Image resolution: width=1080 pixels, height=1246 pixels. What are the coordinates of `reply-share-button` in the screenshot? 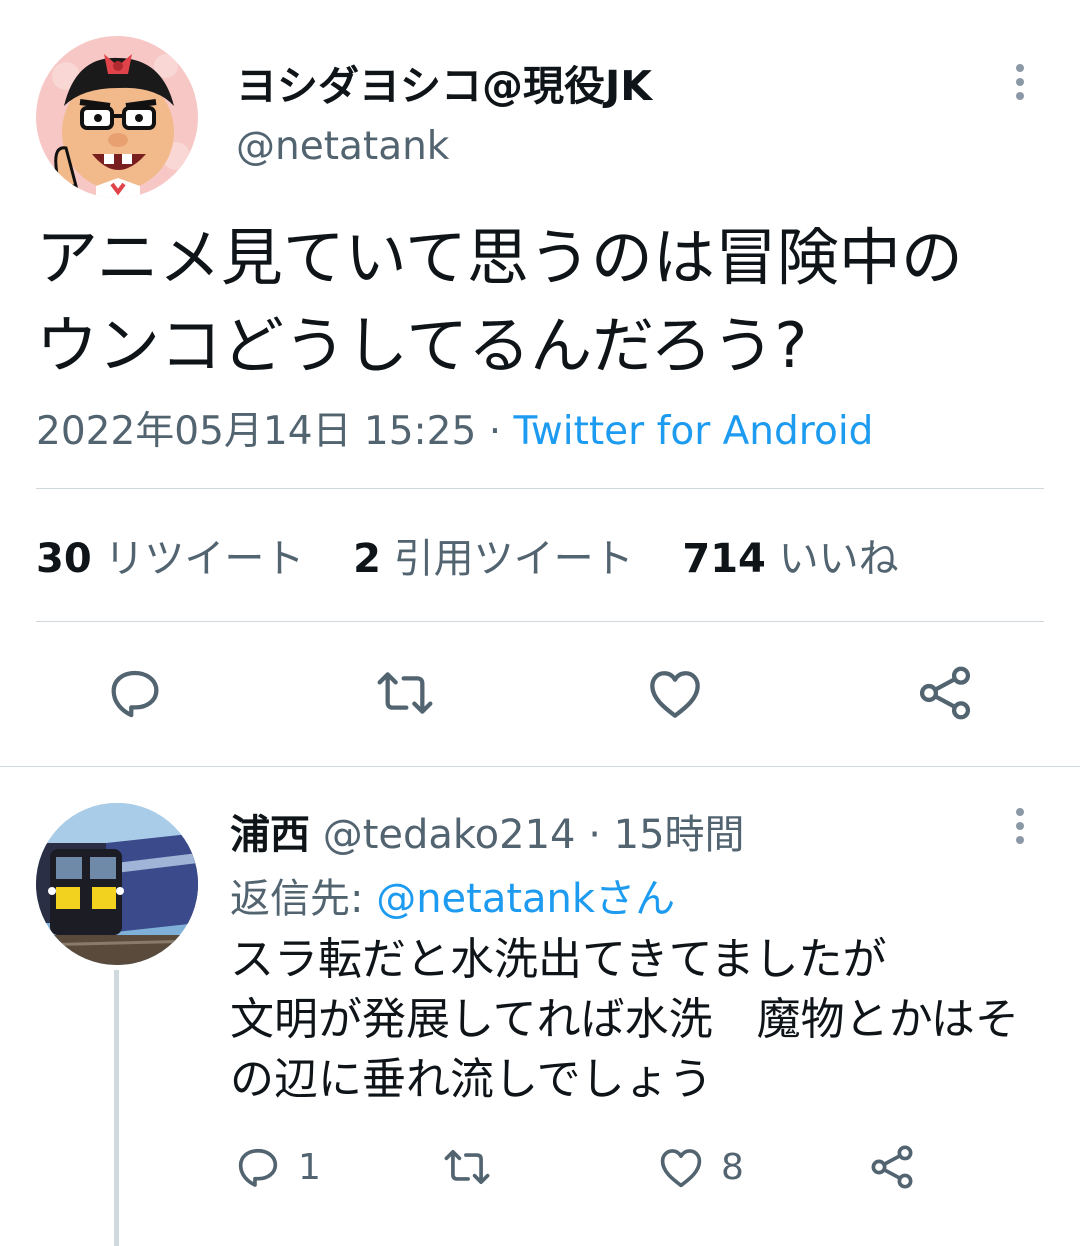 It's located at (892, 1167).